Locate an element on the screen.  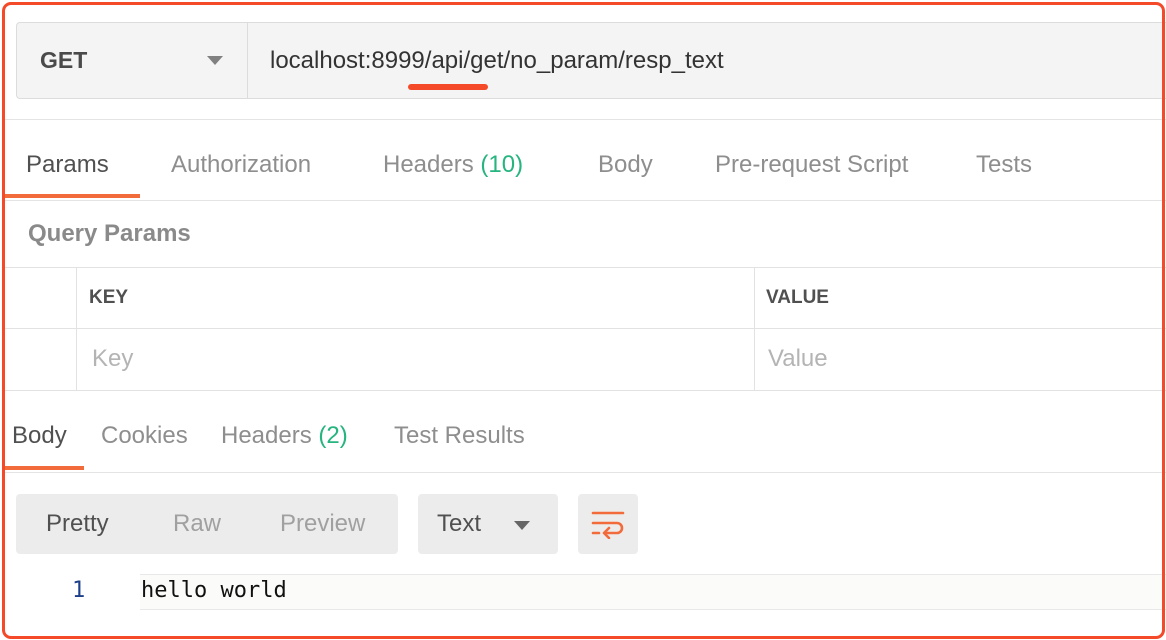
key-input: Key is located at coordinates (112, 359).